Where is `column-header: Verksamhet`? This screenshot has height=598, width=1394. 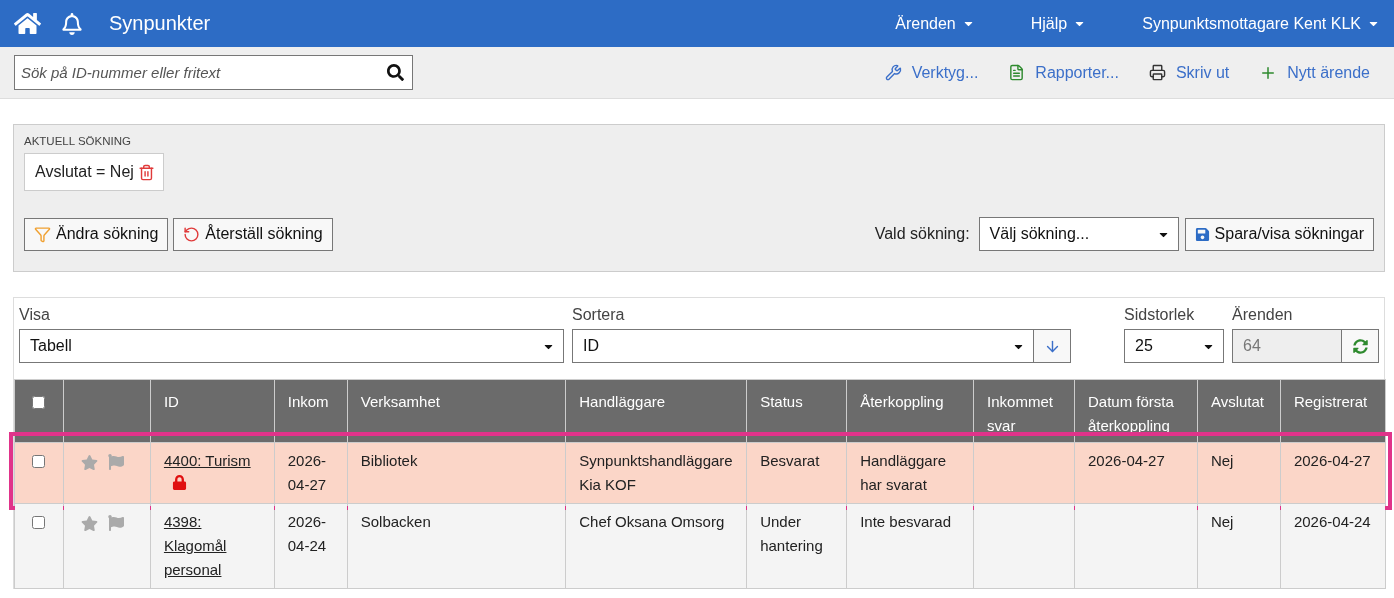
column-header: Verksamhet is located at coordinates (456, 411).